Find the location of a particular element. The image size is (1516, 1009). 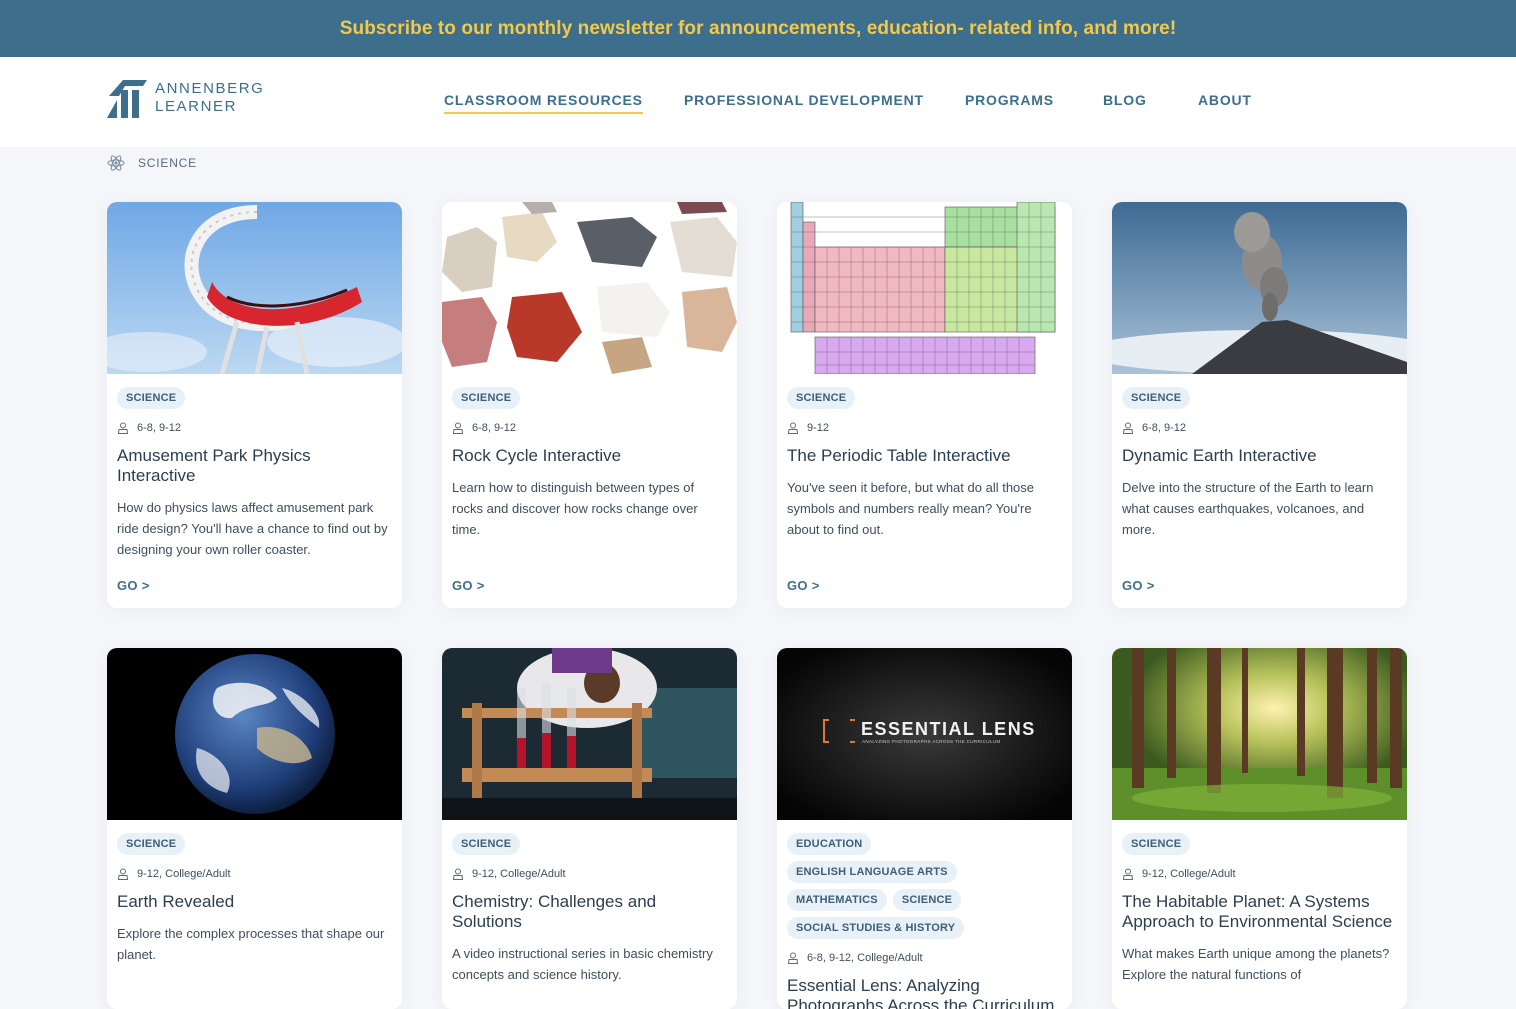

periodic-table-image is located at coordinates (924, 288).